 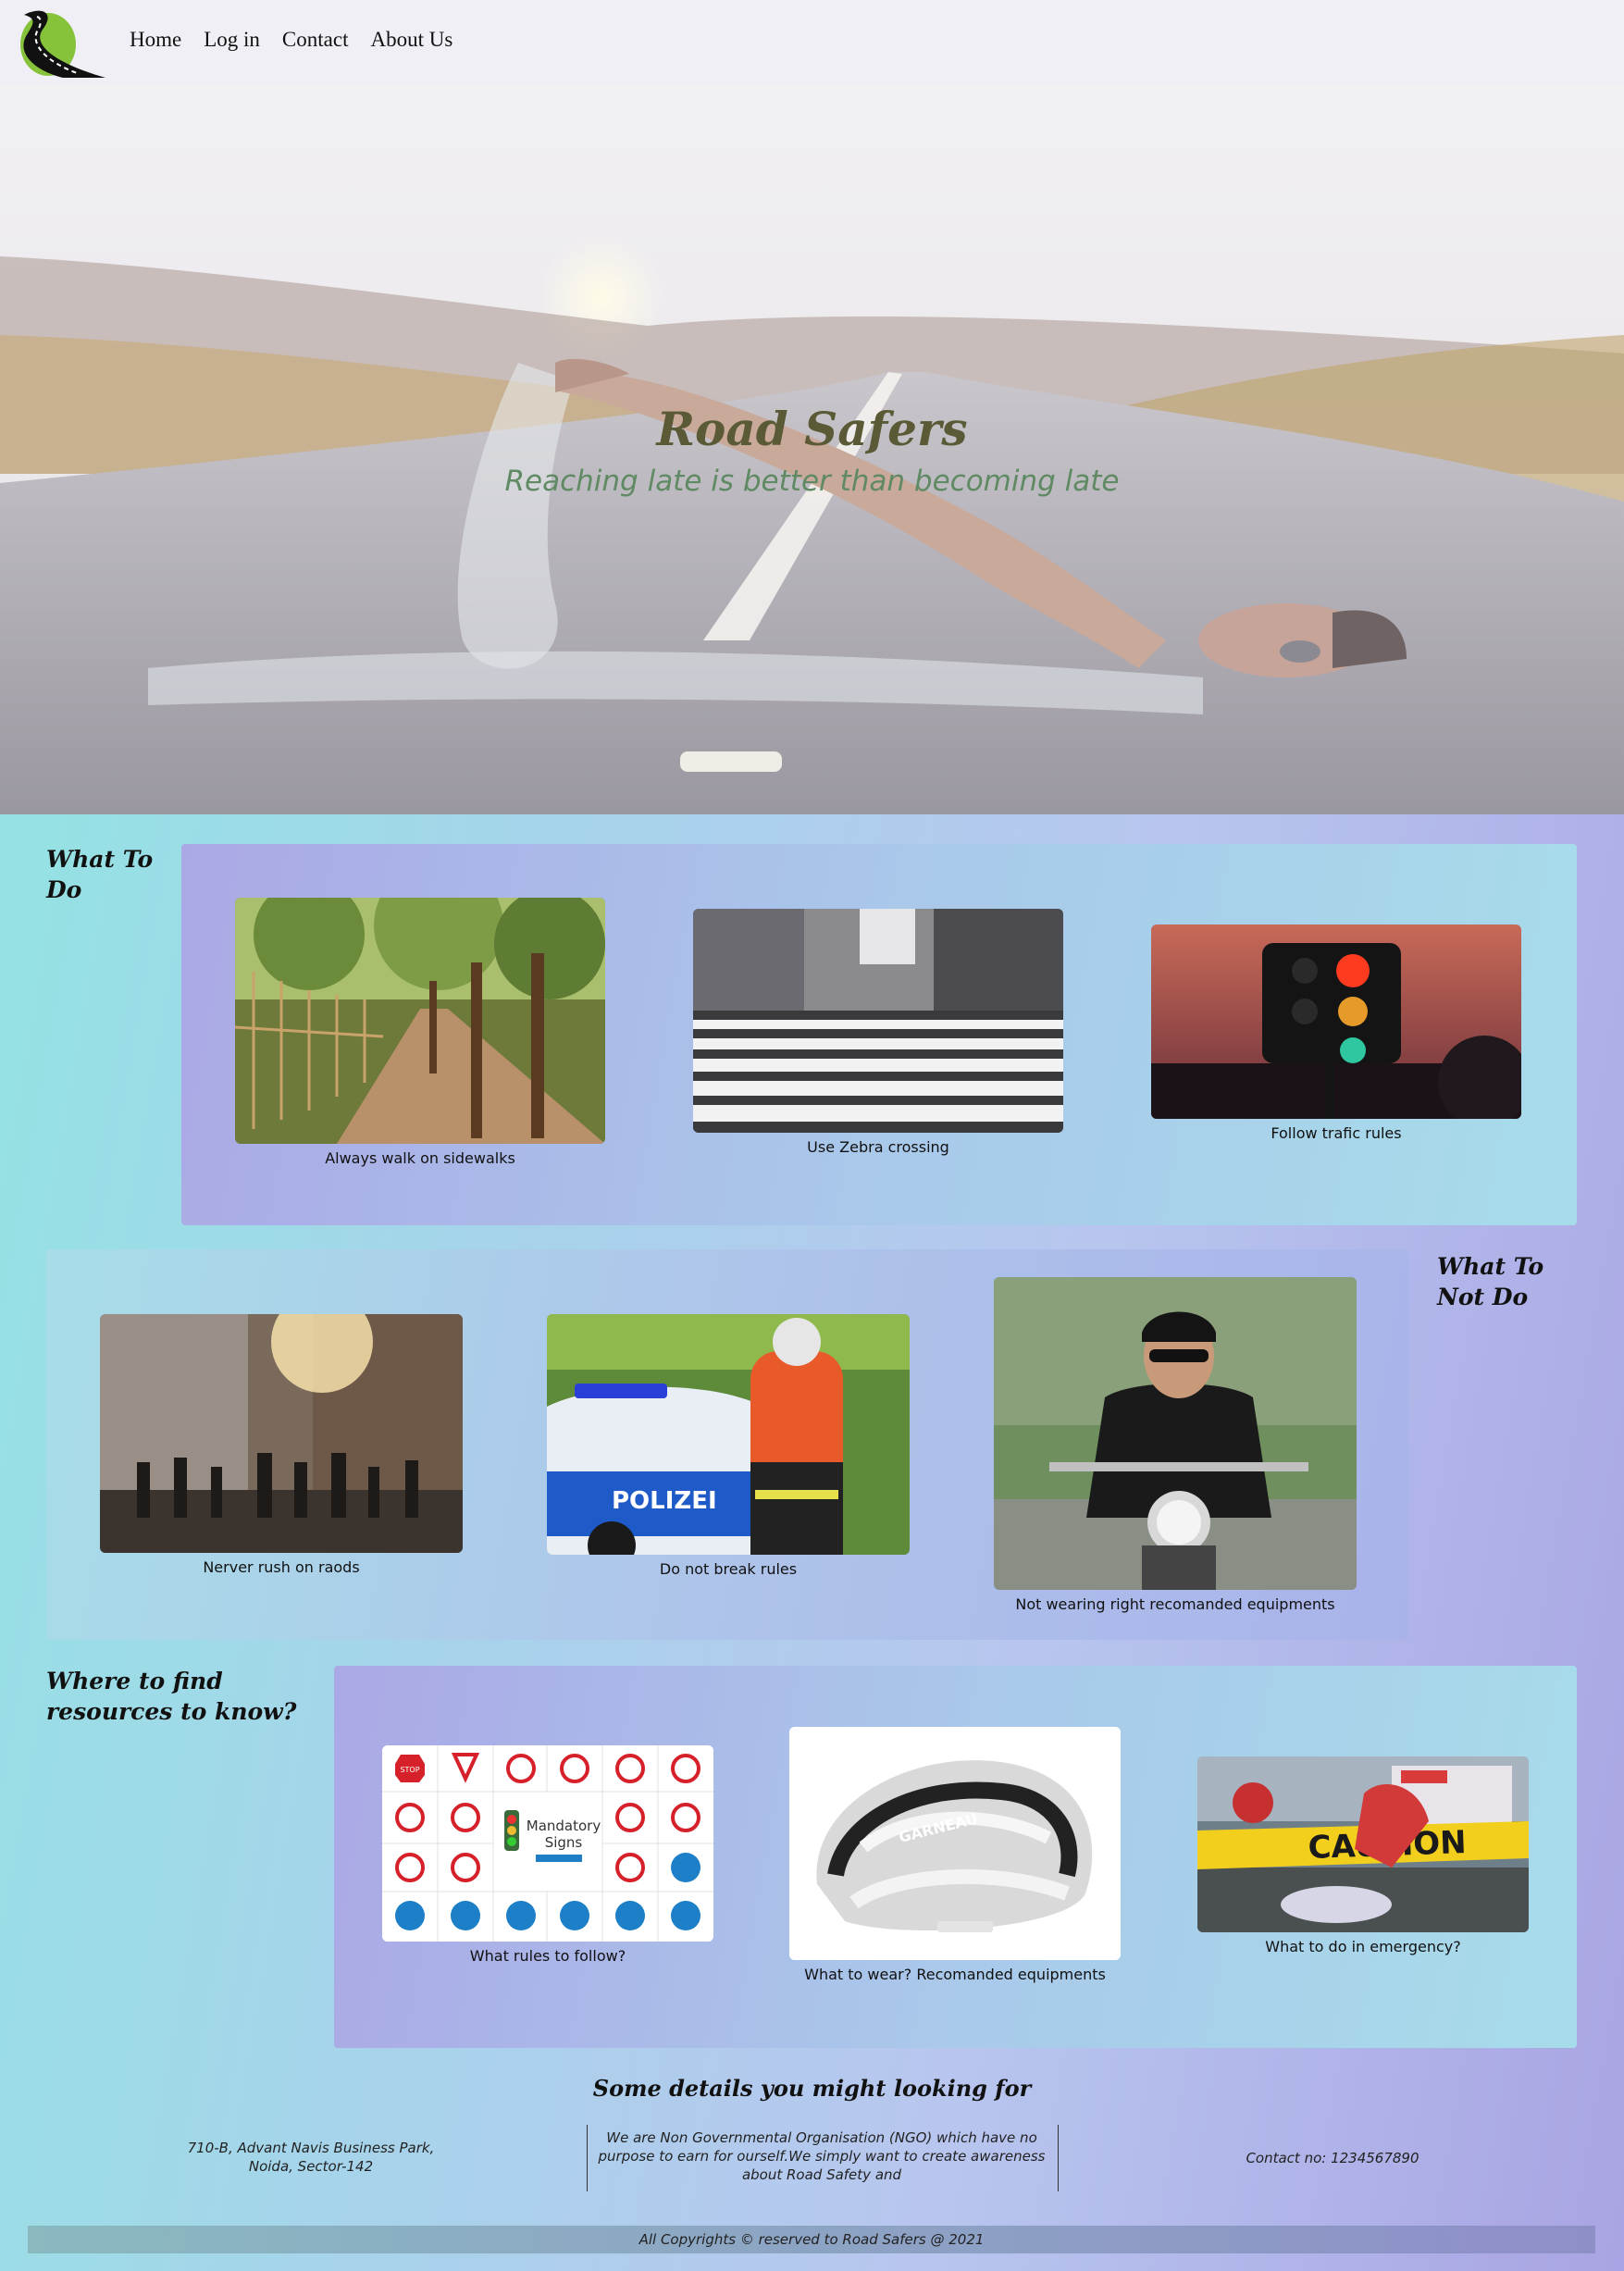 I want to click on footer-contact: Contact no: 1234567890, so click(x=1332, y=2158).